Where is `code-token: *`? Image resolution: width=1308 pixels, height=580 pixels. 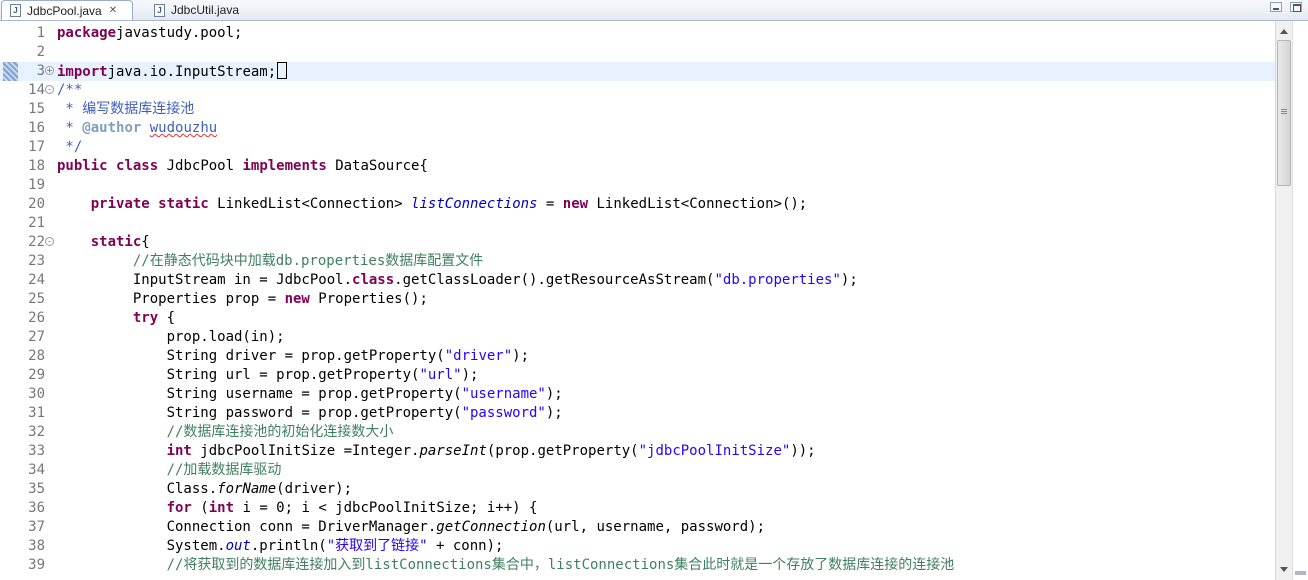
code-token: * is located at coordinates (70, 128).